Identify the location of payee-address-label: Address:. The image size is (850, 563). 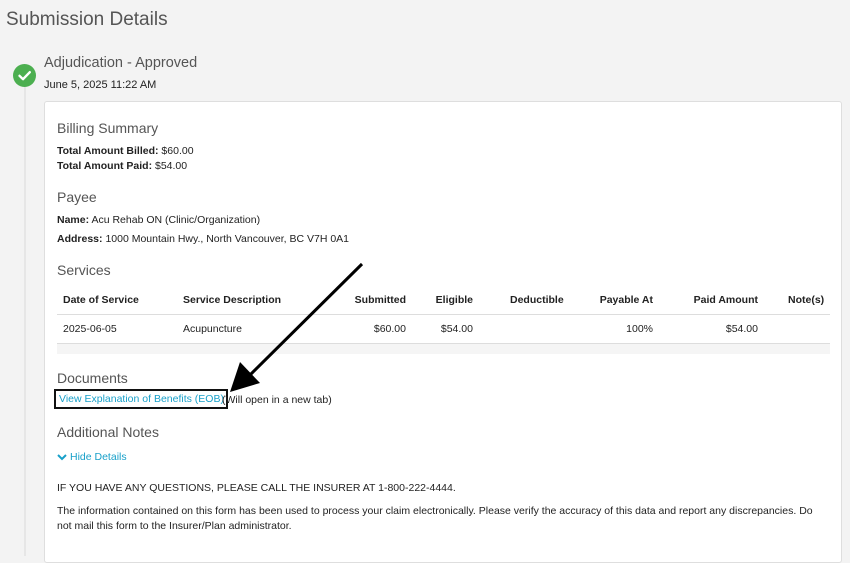
(80, 239).